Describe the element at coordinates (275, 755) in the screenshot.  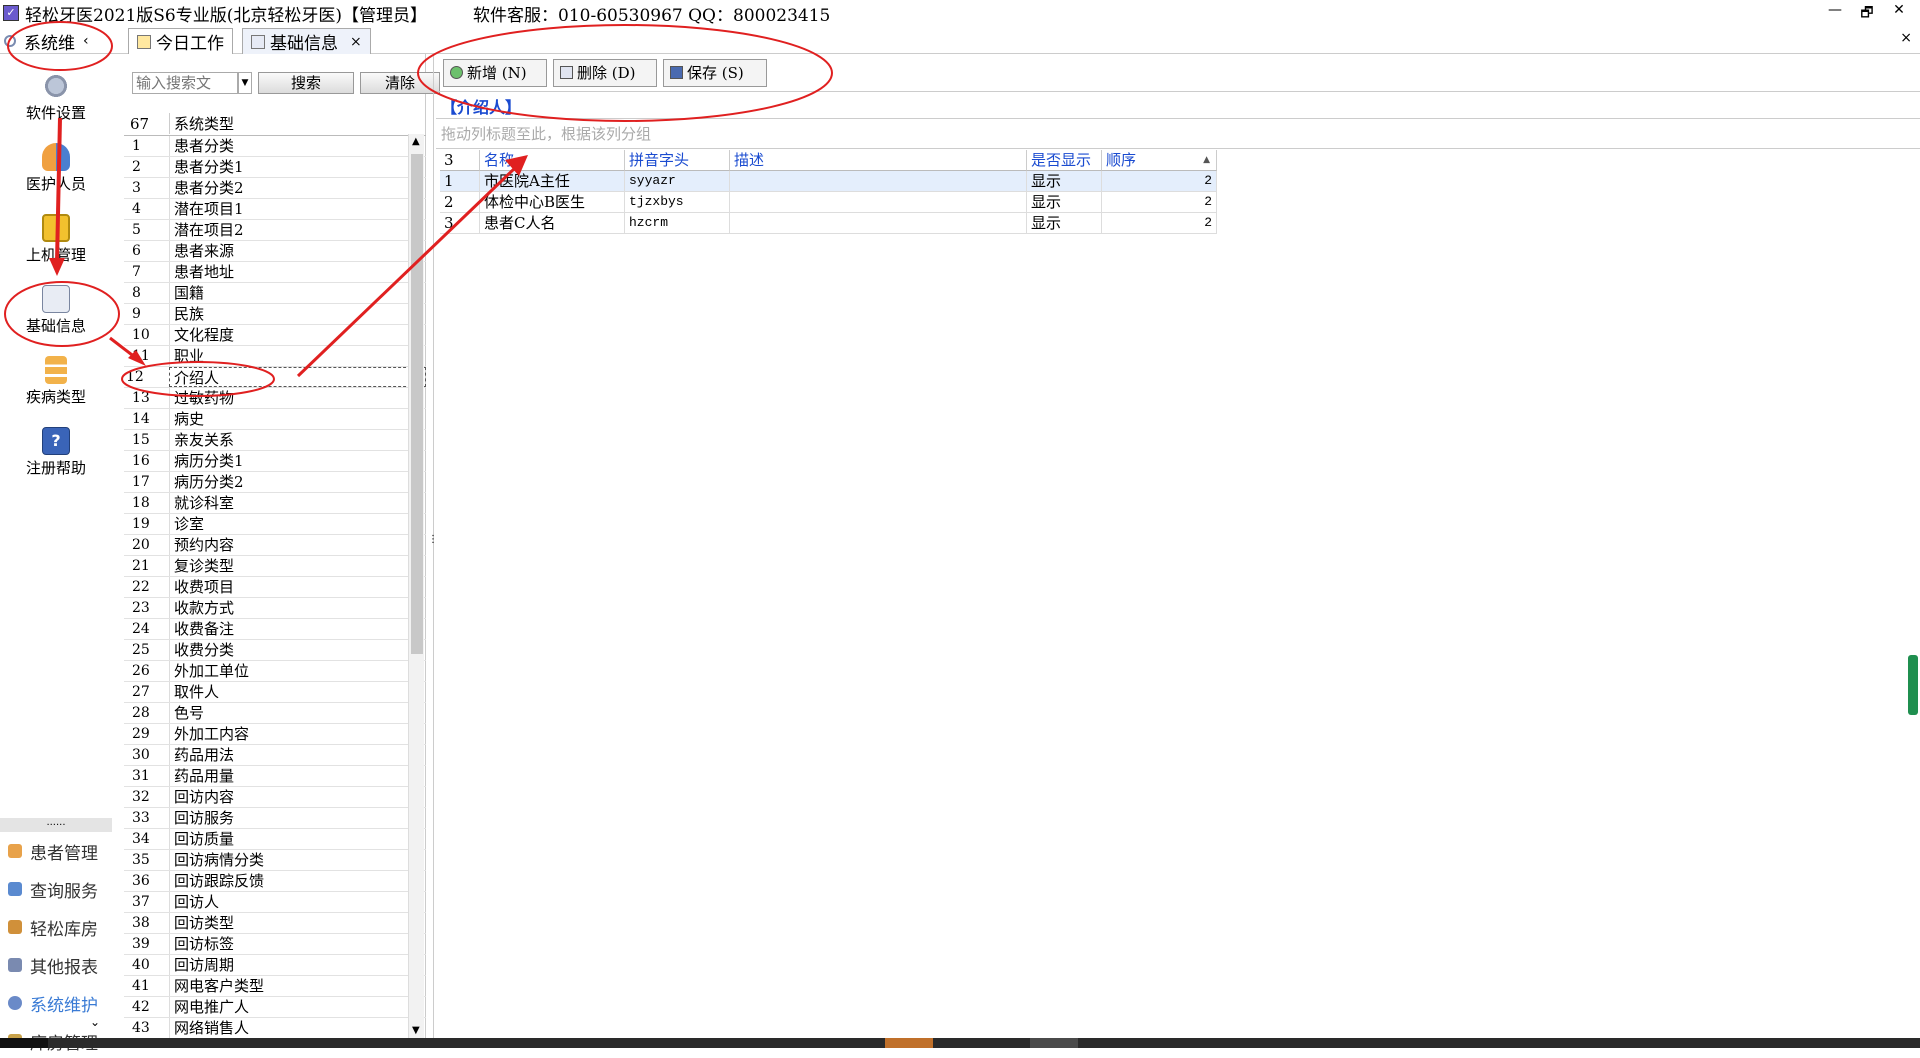
I see `type-row: 30 药品用法` at that location.